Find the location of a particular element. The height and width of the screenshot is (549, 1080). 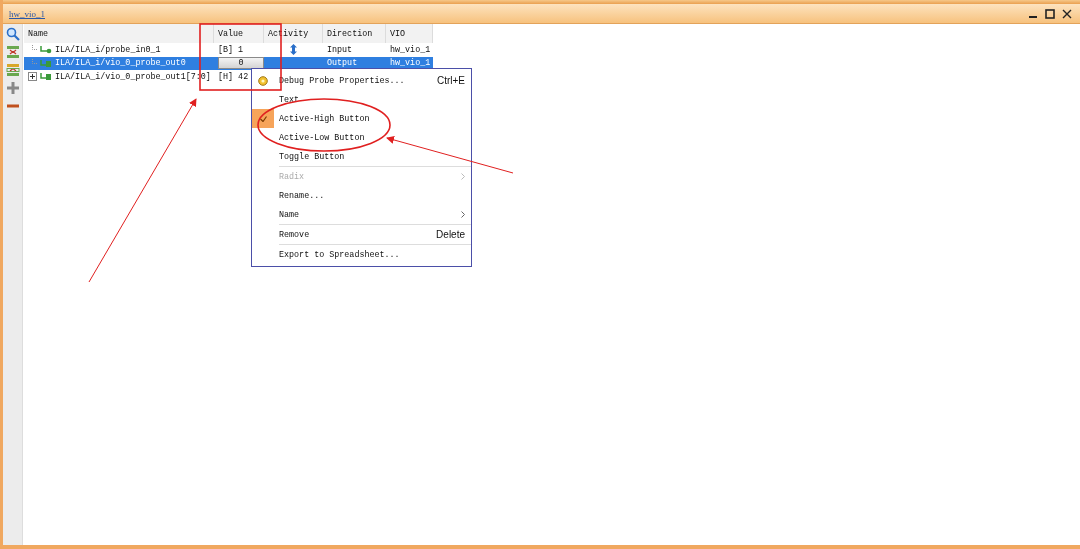

probe-value: [B] 1 is located at coordinates (231, 49).